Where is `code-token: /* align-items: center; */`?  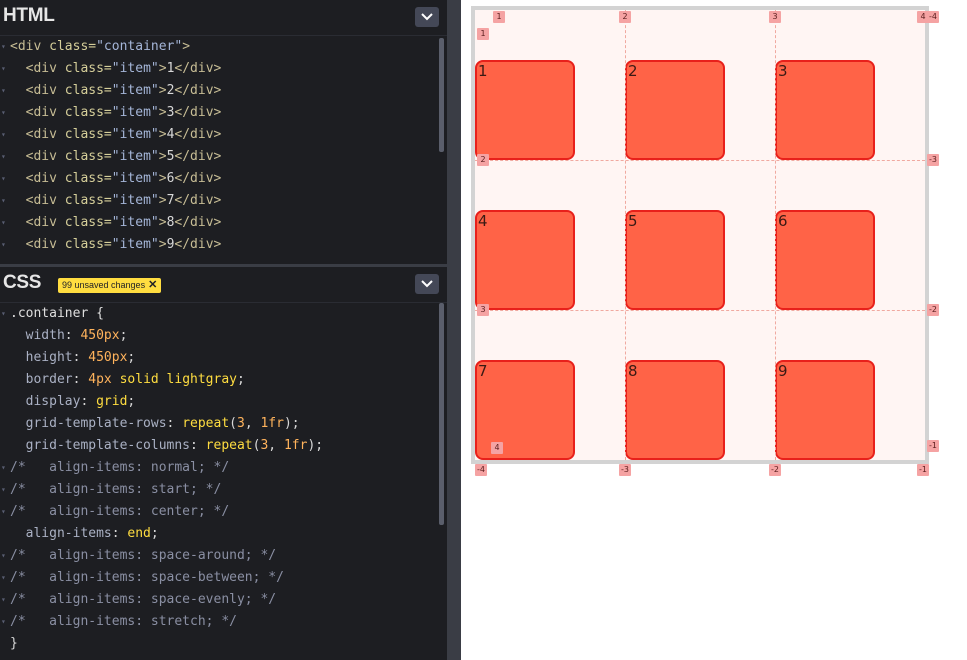
code-token: /* align-items: center; */ is located at coordinates (120, 511).